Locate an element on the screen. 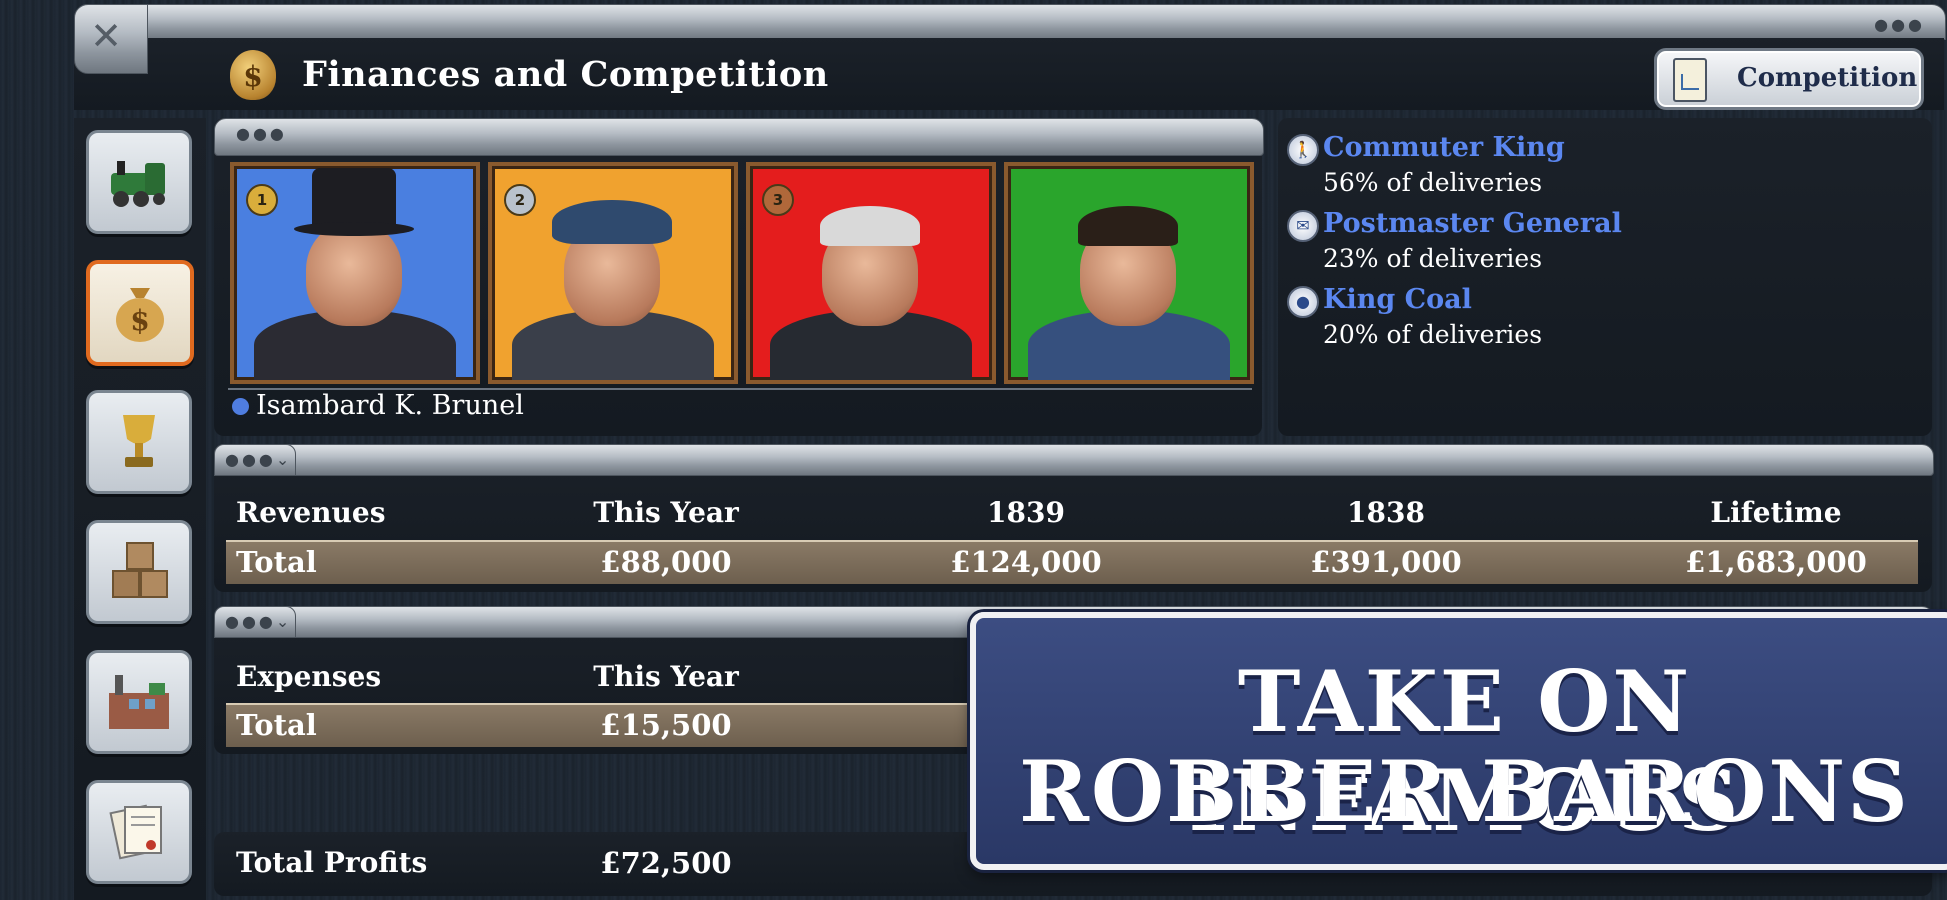 The height and width of the screenshot is (900, 1947). award-title: Commuter King is located at coordinates (1444, 147).